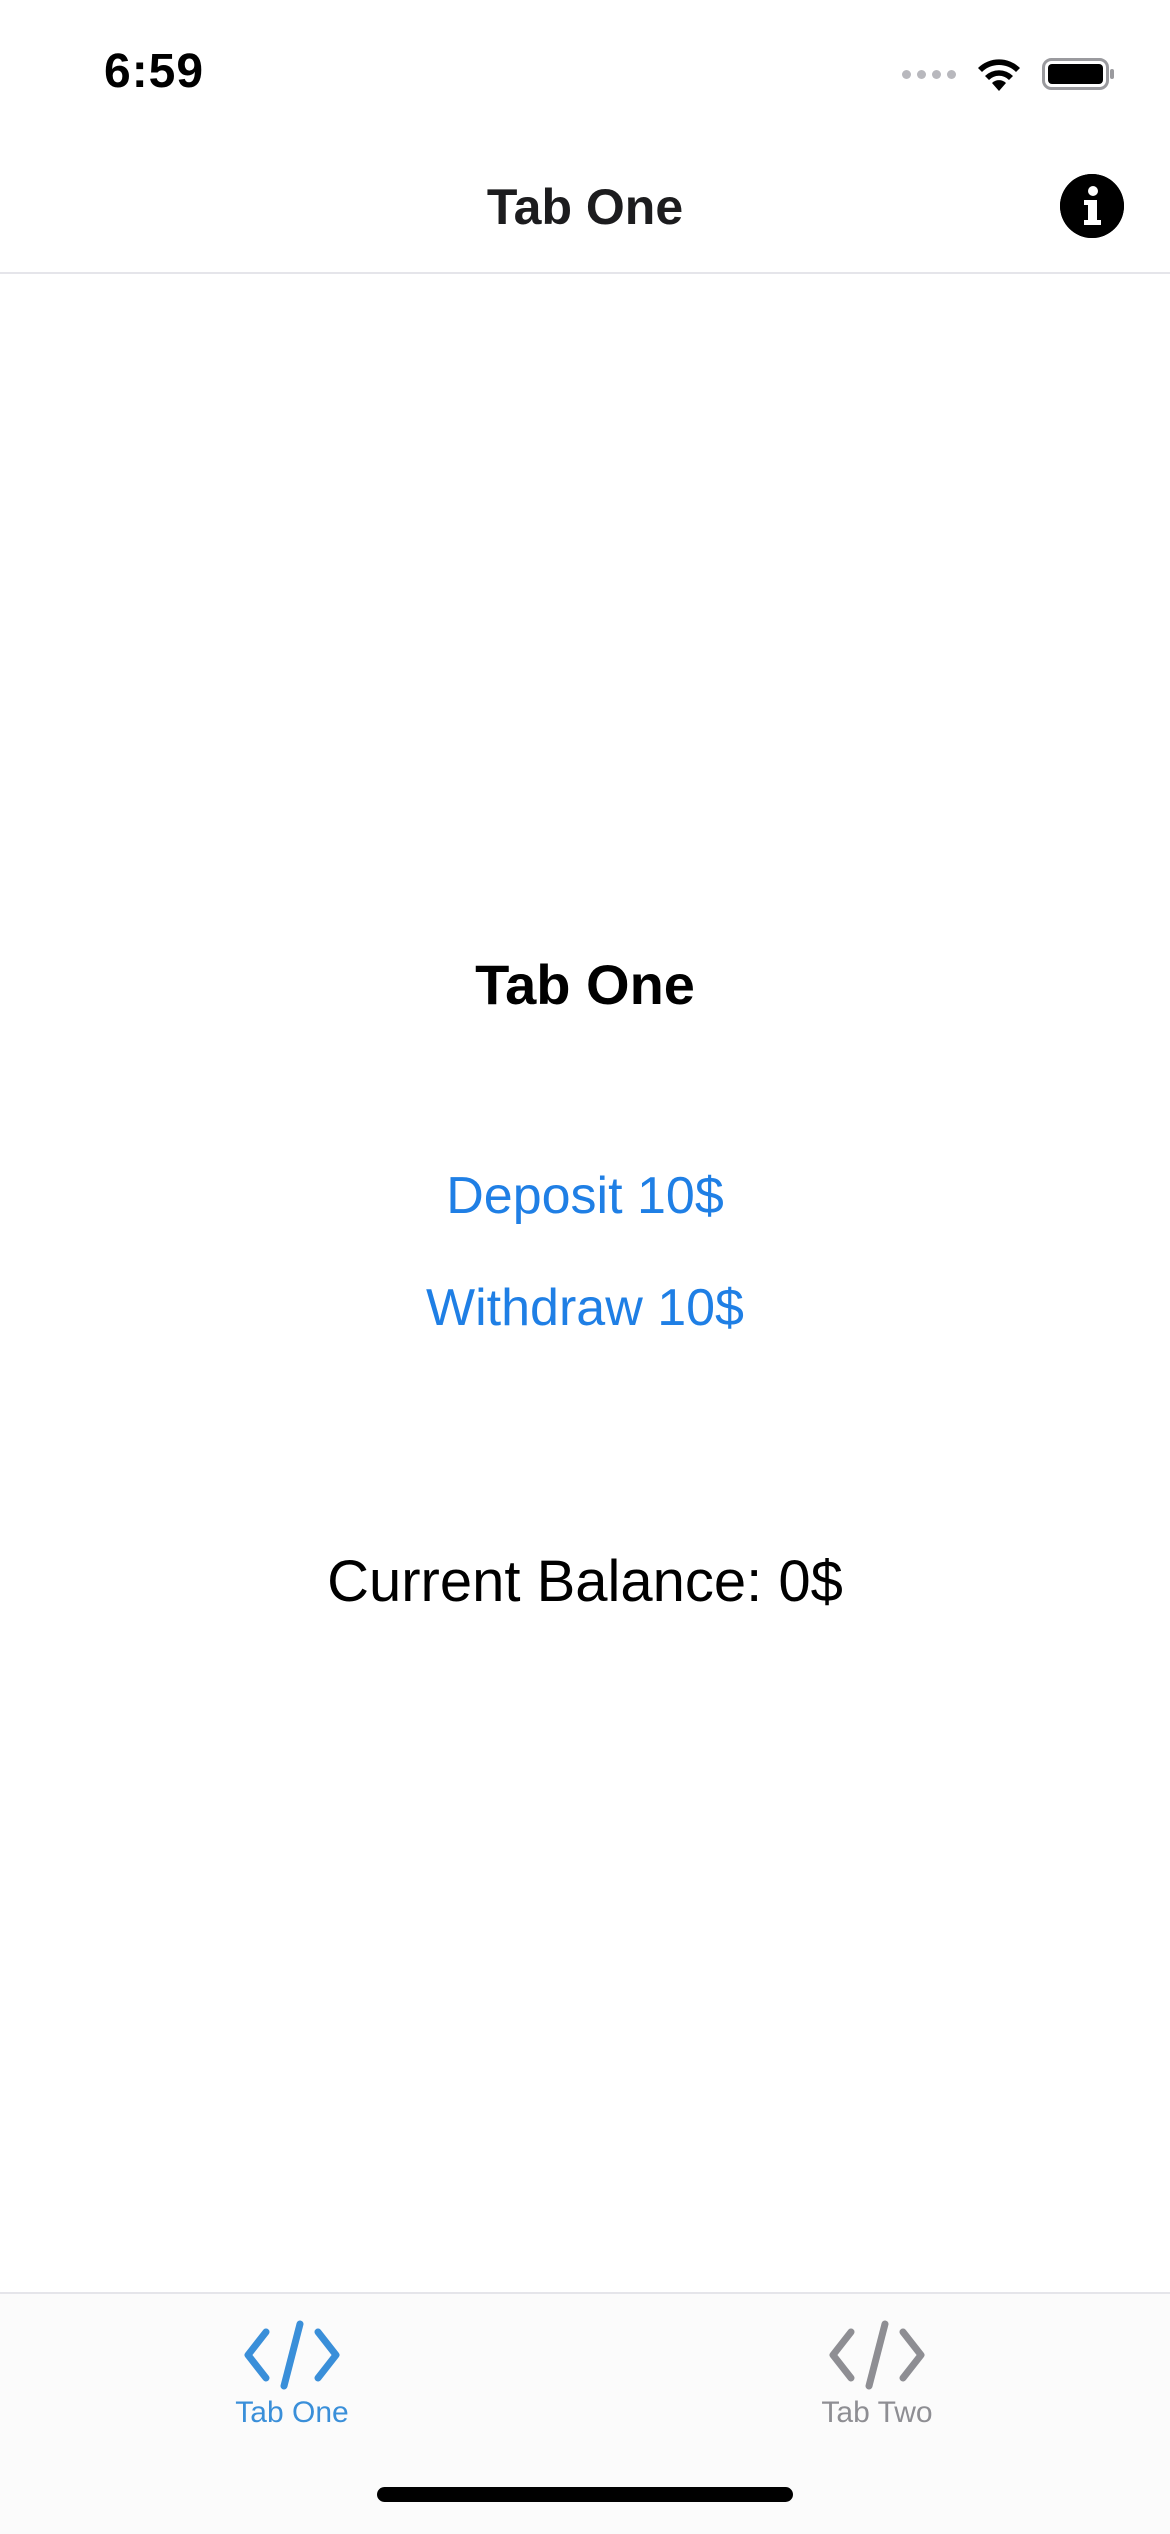 This screenshot has width=1170, height=2534. I want to click on info-circle-icon, so click(1092, 206).